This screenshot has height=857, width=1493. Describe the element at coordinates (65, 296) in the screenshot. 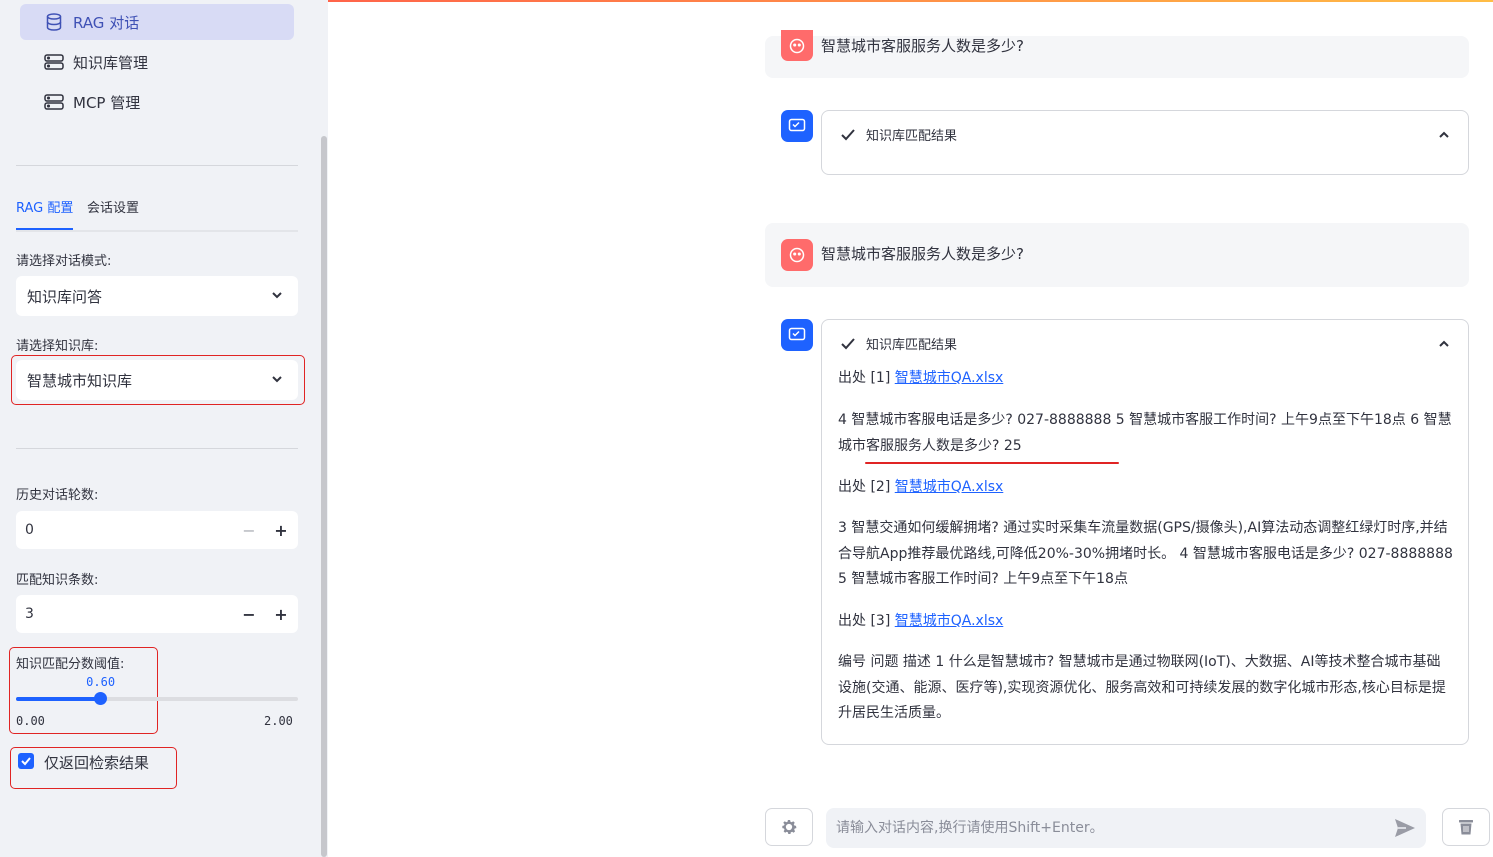

I see `mode-select-value: 知识库问答` at that location.